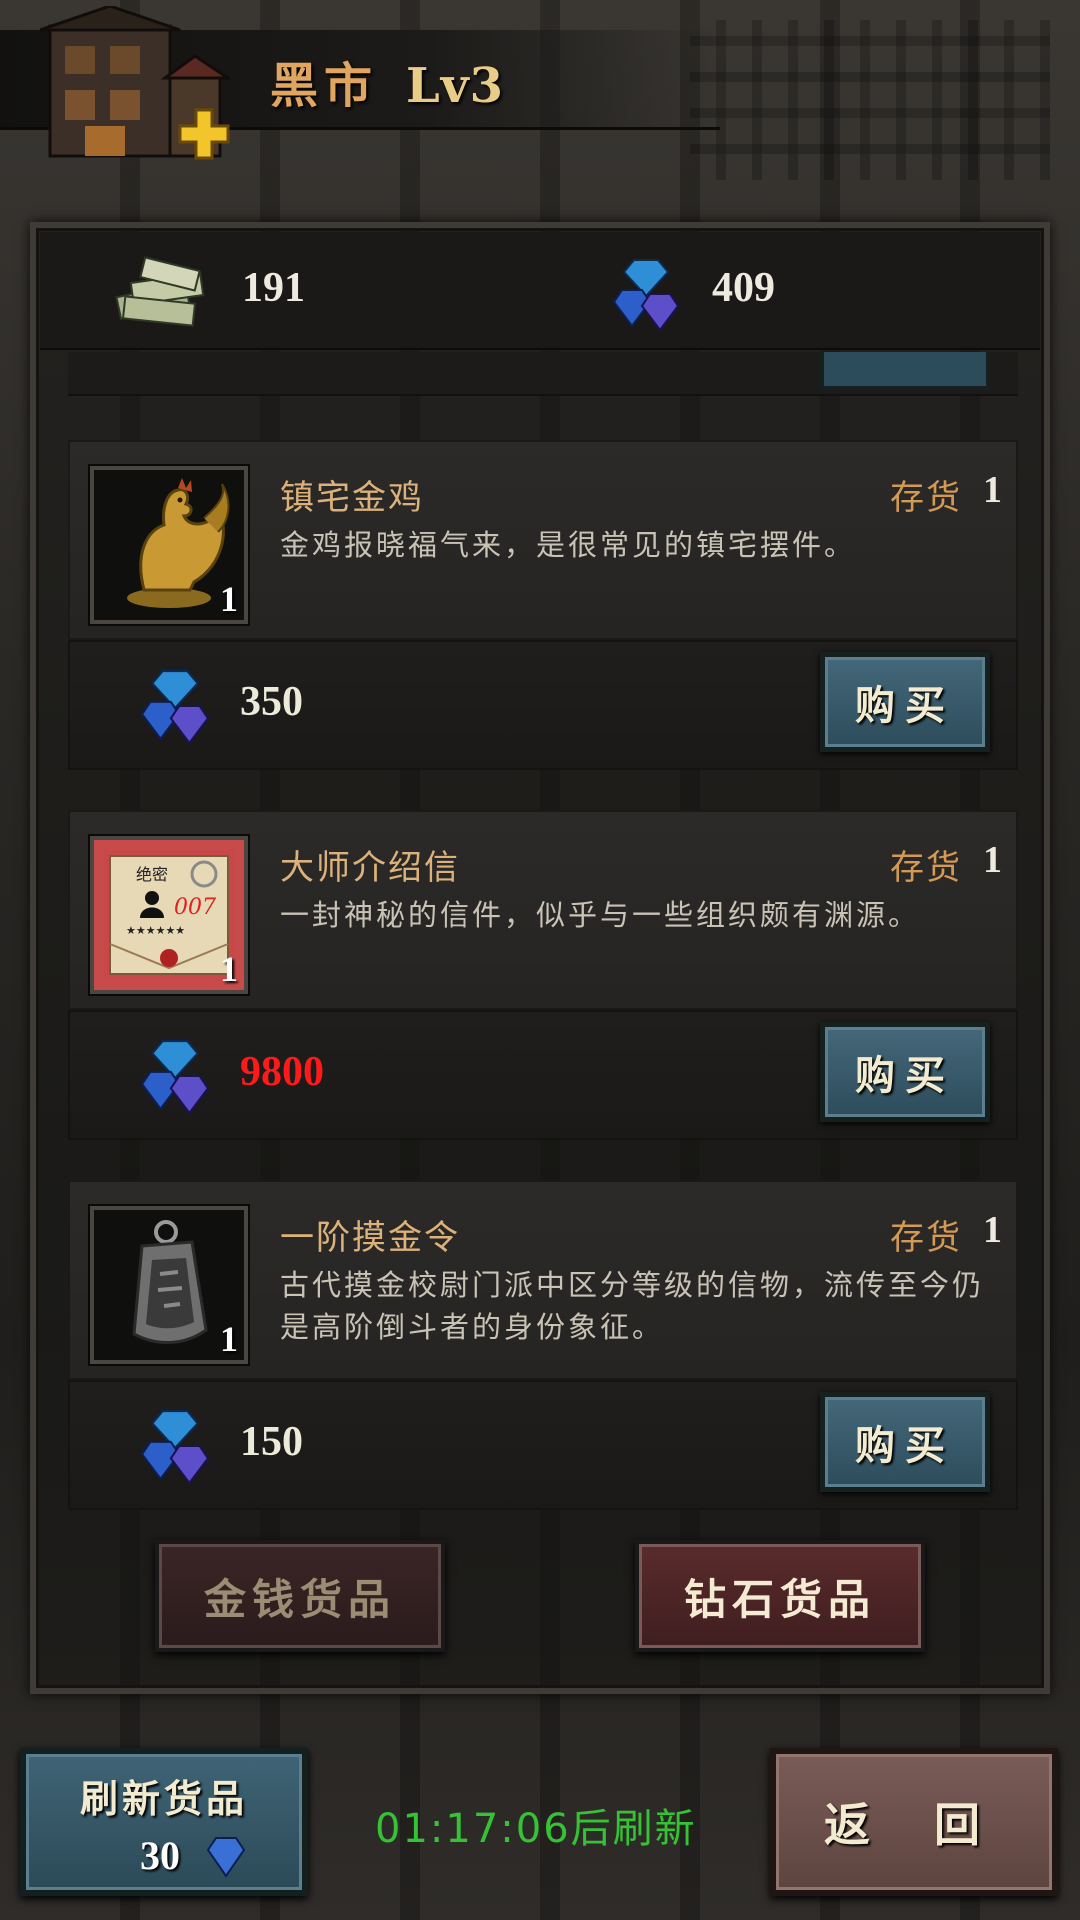 This screenshot has height=1920, width=1080. What do you see at coordinates (300, 1596) in the screenshot?
I see `tab-money-goods: 金钱货品` at bounding box center [300, 1596].